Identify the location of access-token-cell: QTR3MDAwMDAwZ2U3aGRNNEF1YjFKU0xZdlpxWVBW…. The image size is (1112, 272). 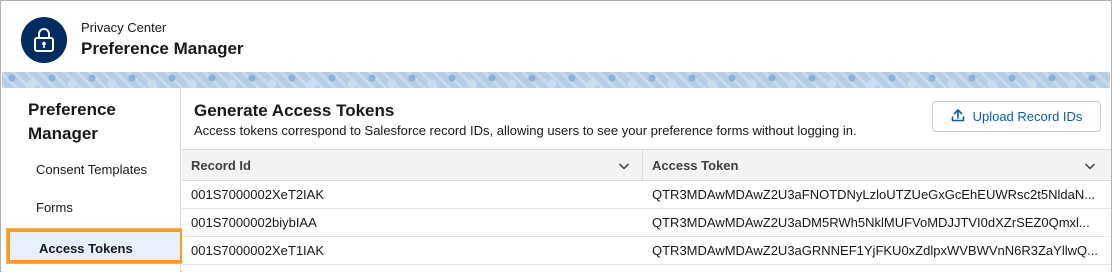
(875, 250).